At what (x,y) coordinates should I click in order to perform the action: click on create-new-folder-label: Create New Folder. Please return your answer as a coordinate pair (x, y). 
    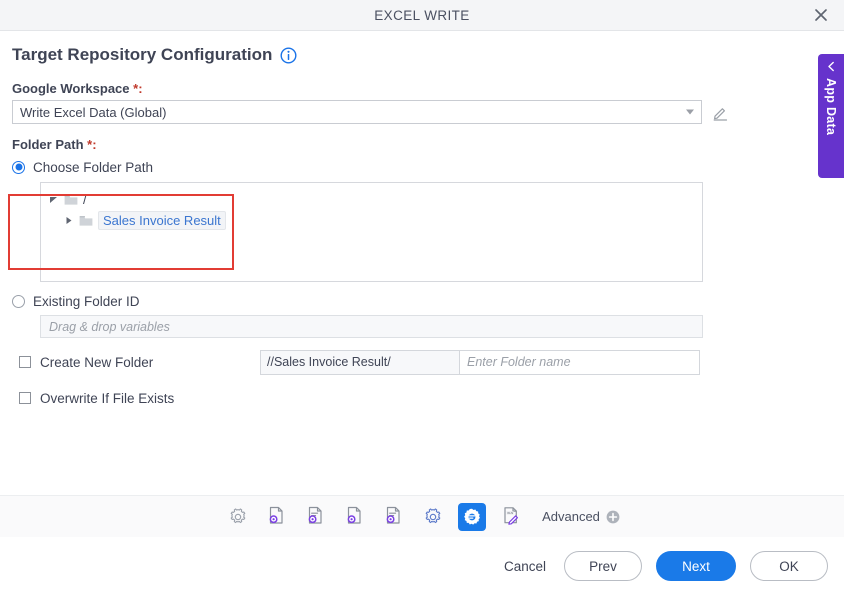
    Looking at the image, I should click on (96, 362).